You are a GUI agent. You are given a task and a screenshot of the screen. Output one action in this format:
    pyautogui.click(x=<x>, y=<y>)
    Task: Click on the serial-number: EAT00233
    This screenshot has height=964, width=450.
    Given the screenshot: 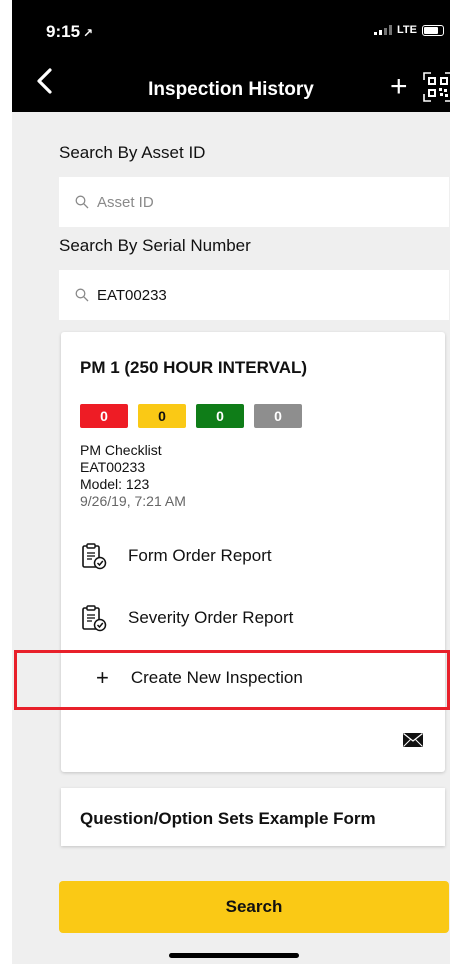 What is the action you would take?
    pyautogui.click(x=113, y=467)
    